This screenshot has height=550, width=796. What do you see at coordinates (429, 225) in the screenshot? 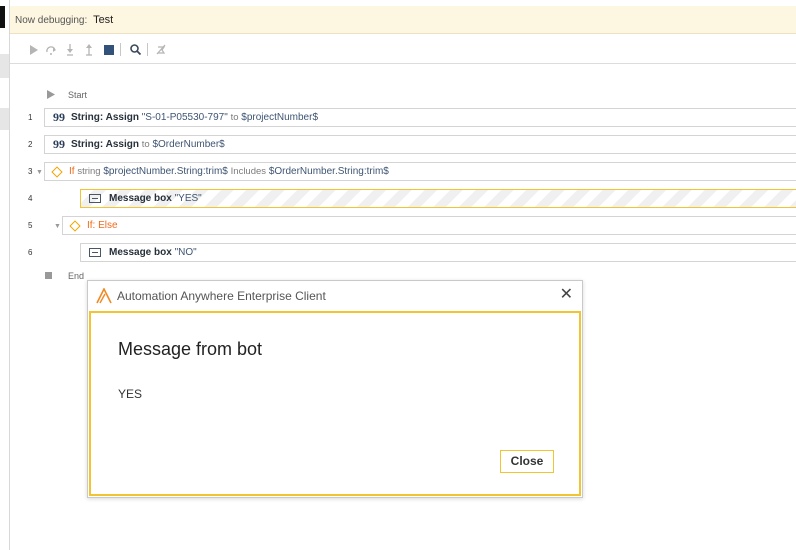
I see `action-row-5: If: Else` at bounding box center [429, 225].